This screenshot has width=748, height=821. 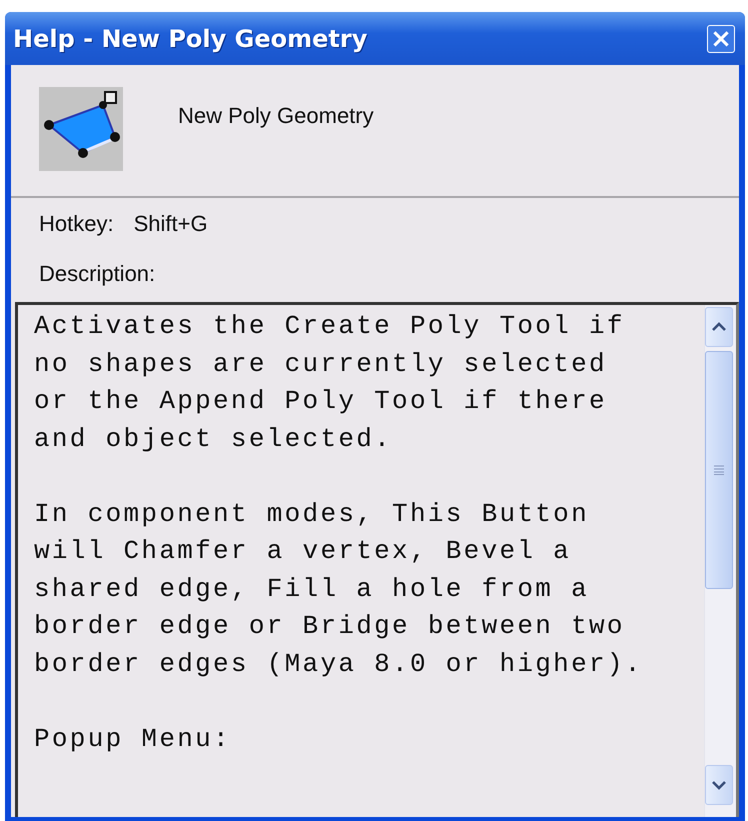 What do you see at coordinates (171, 224) in the screenshot?
I see `hotkey-value: Shift+G` at bounding box center [171, 224].